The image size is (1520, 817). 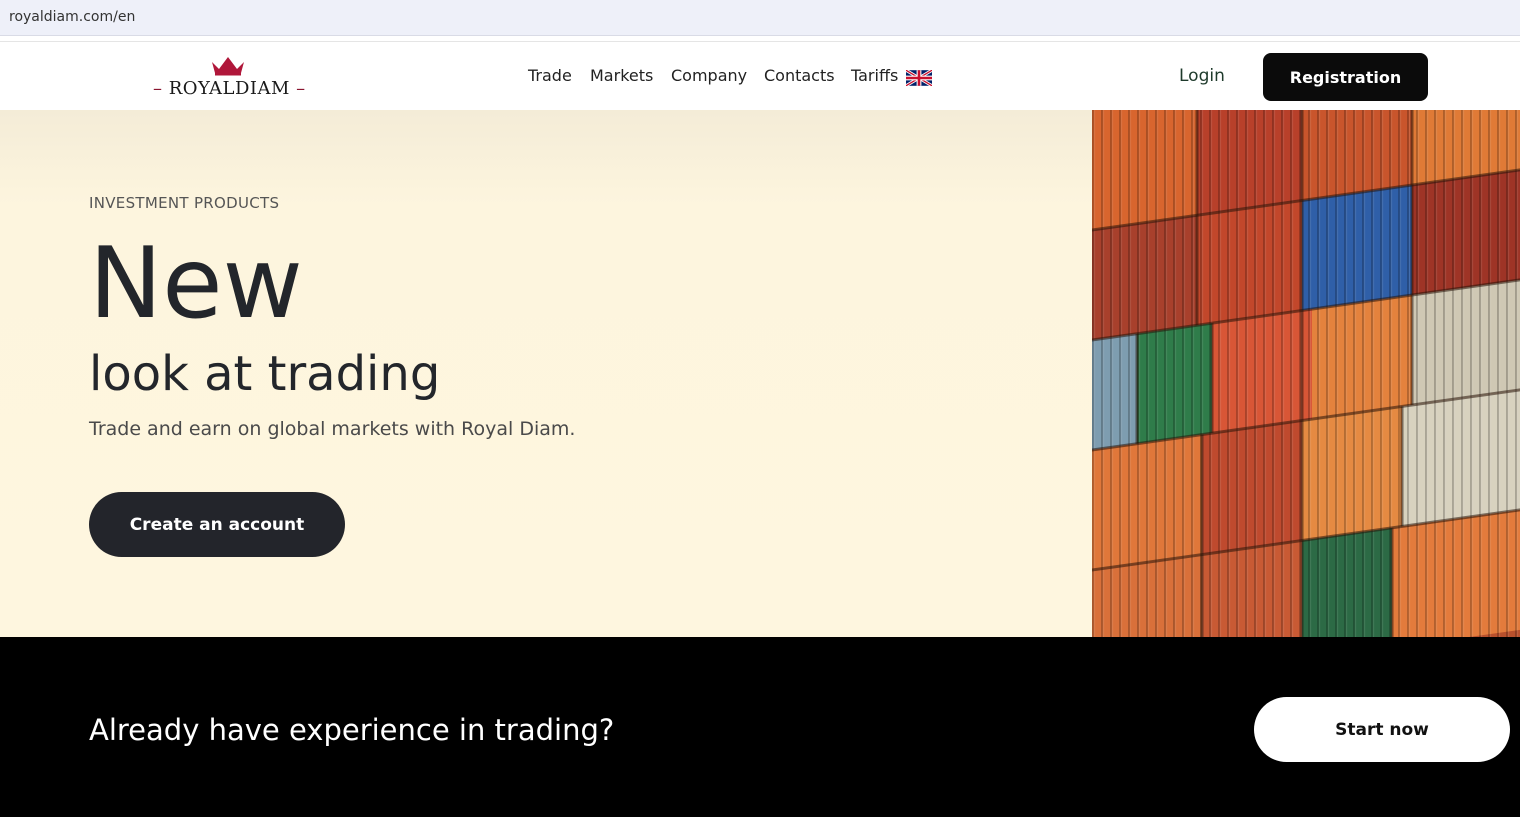 I want to click on url-text: royaldiam.com/en, so click(x=72, y=17).